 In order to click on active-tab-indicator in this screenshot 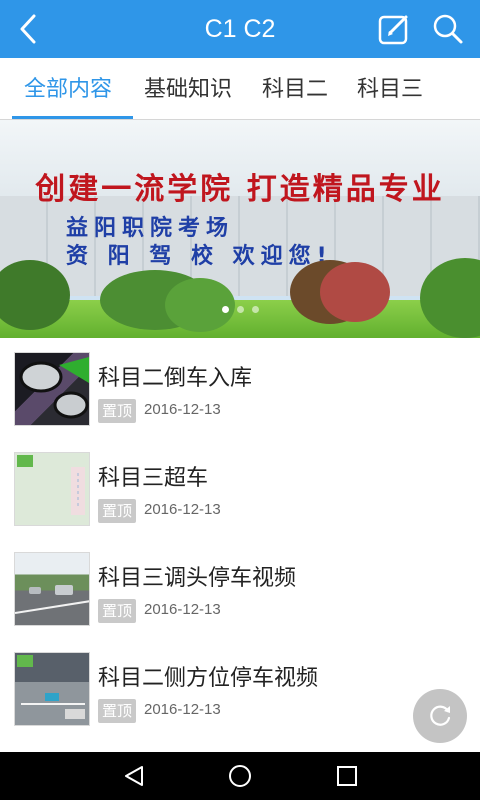, I will do `click(72, 117)`.